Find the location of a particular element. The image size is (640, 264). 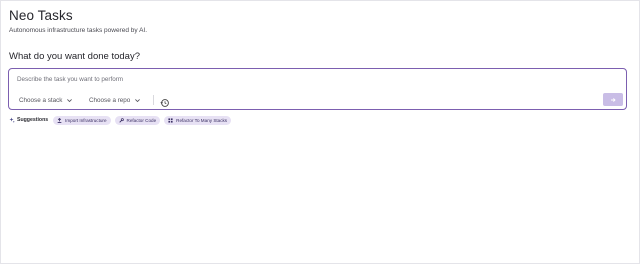

suggestion-chip-label: Import Infrastructure is located at coordinates (86, 120).